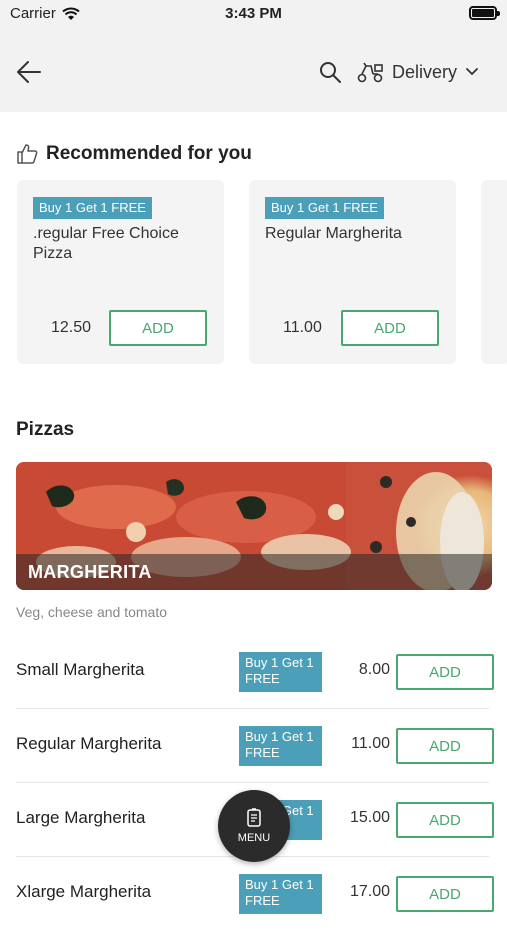 This screenshot has height=931, width=507. What do you see at coordinates (369, 891) in the screenshot?
I see `menu-item-price: 17.00` at bounding box center [369, 891].